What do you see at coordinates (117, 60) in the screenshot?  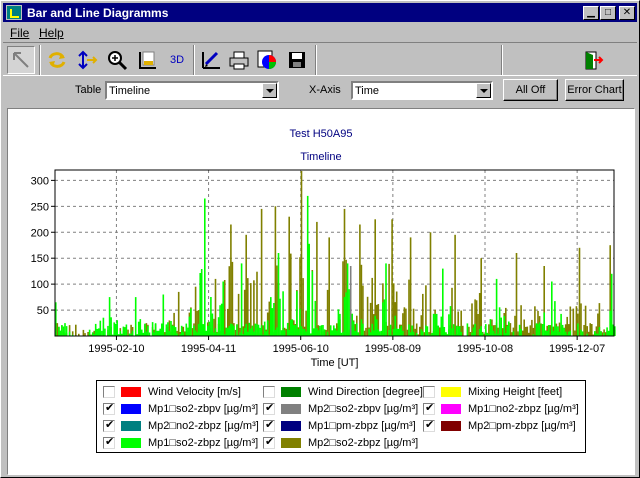 I see `zoom-button` at bounding box center [117, 60].